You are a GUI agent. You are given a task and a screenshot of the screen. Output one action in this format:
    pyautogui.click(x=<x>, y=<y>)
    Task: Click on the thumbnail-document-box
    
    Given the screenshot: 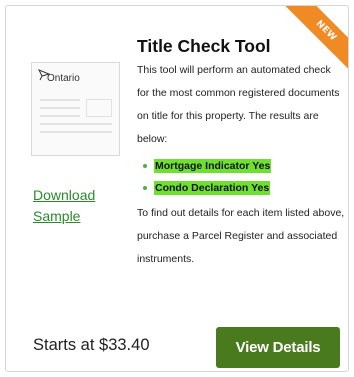 What is the action you would take?
    pyautogui.click(x=99, y=108)
    